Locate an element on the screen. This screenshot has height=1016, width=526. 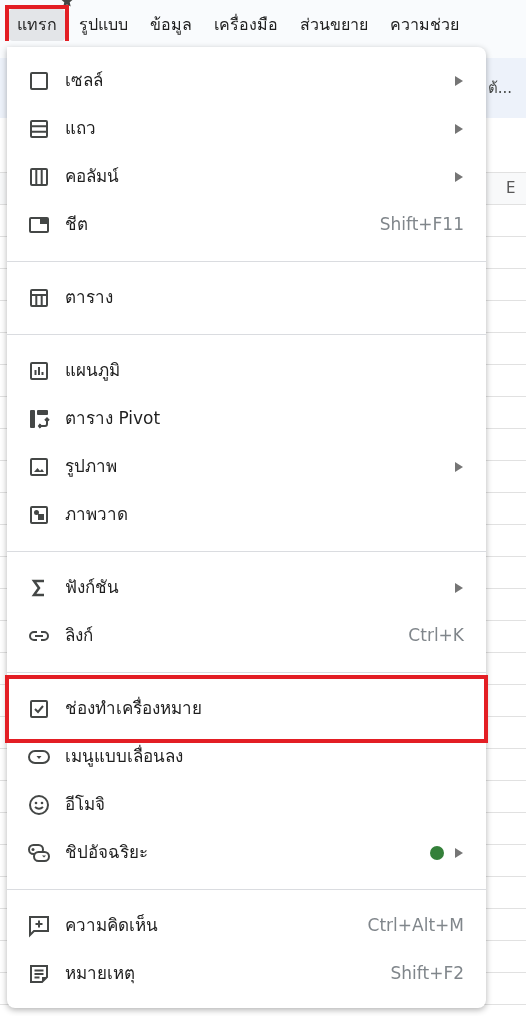
column-header: E is located at coordinates (516, 188).